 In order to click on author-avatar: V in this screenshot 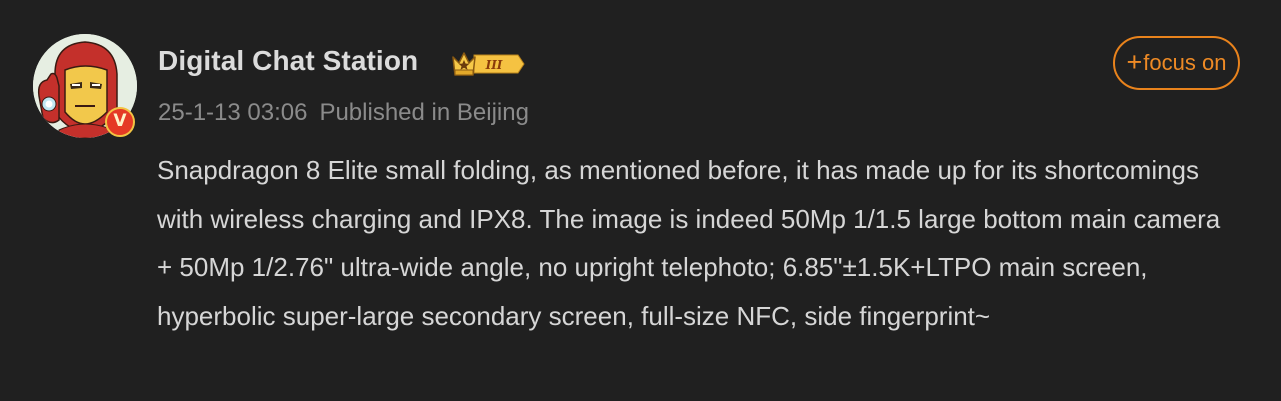, I will do `click(85, 86)`.